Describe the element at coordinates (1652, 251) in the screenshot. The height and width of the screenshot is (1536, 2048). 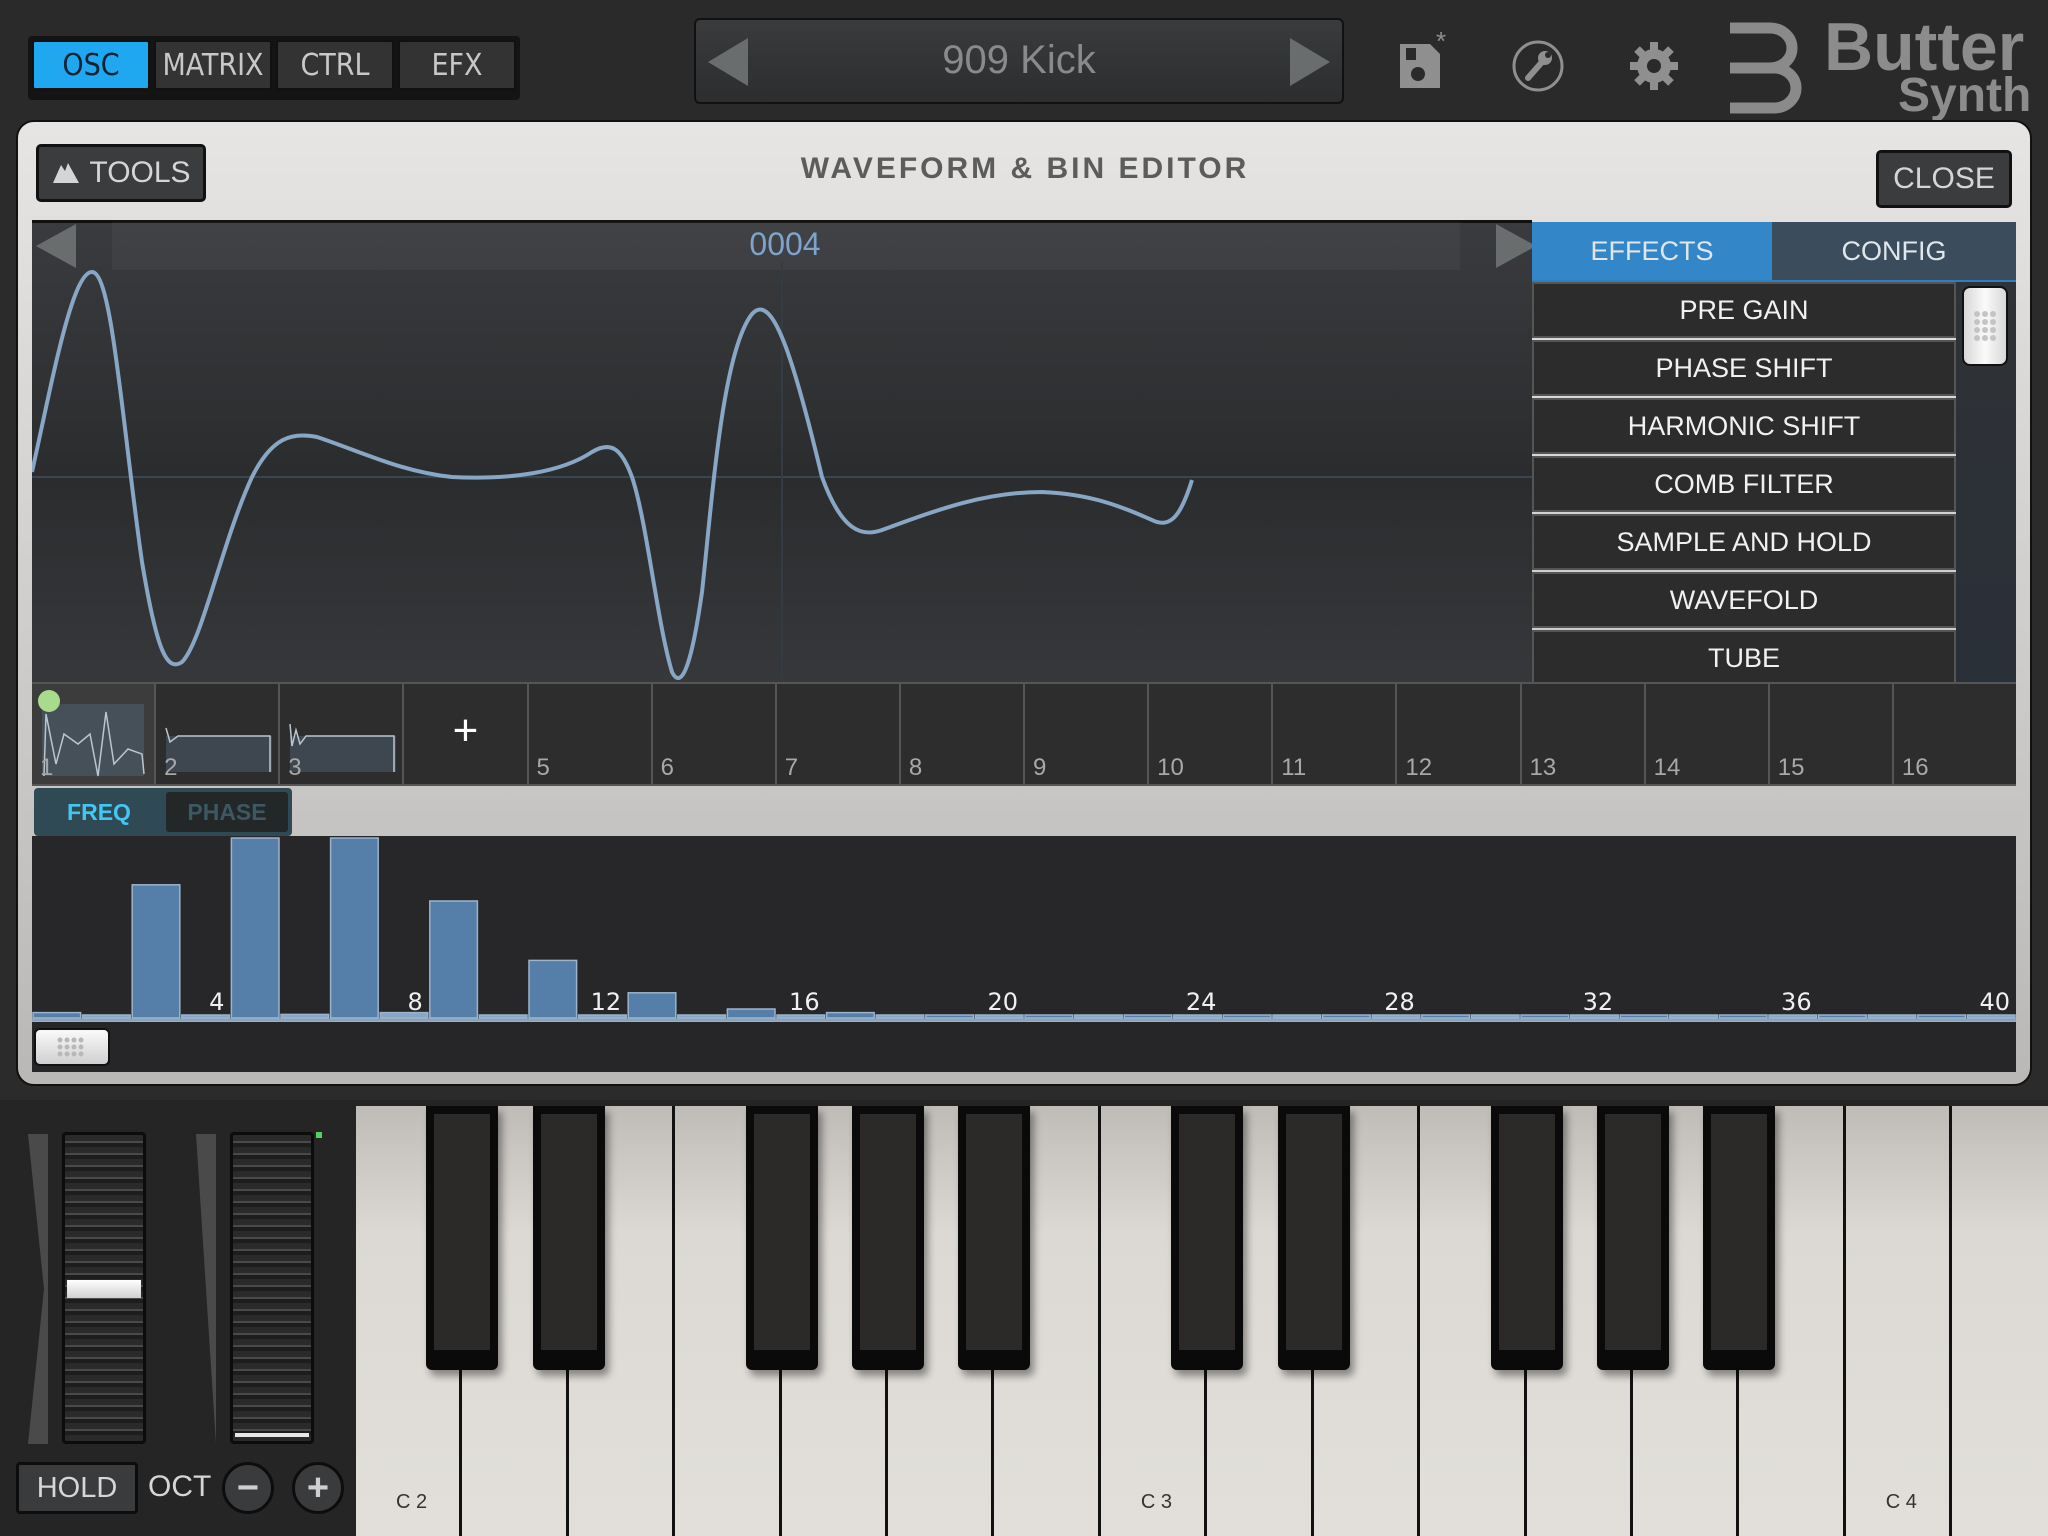
I see `tab-effects: EFFECTS` at that location.